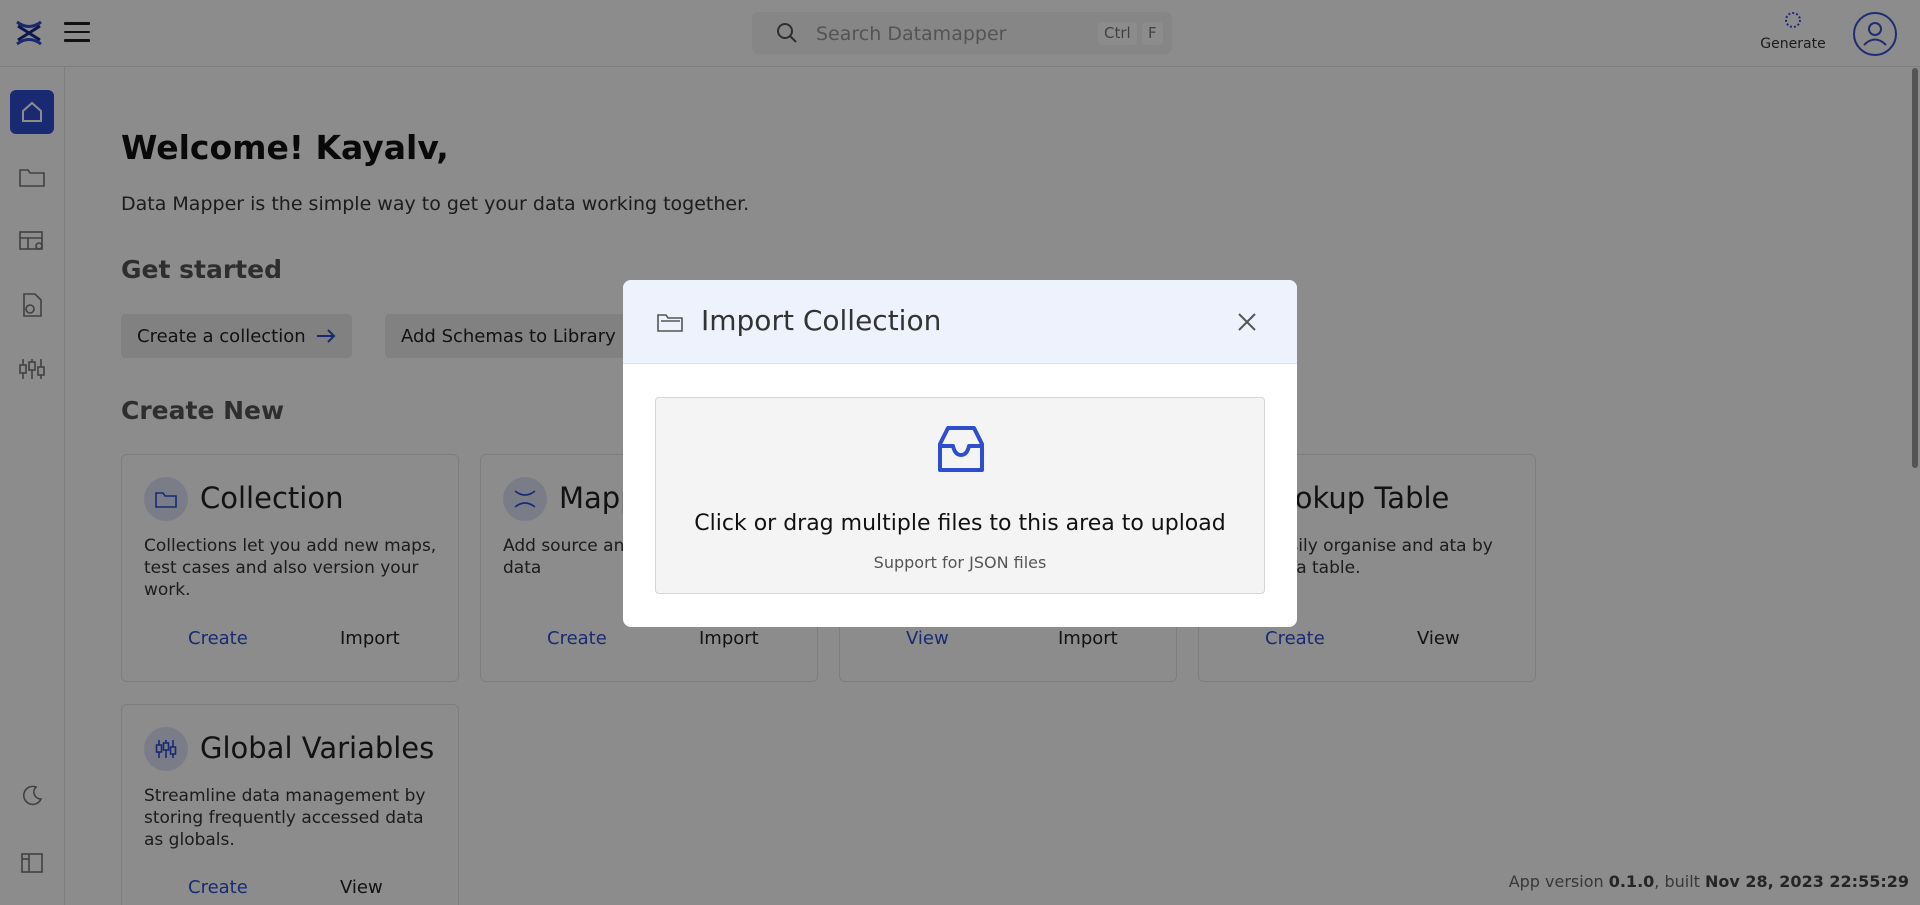  I want to click on inbox-icon, so click(961, 449).